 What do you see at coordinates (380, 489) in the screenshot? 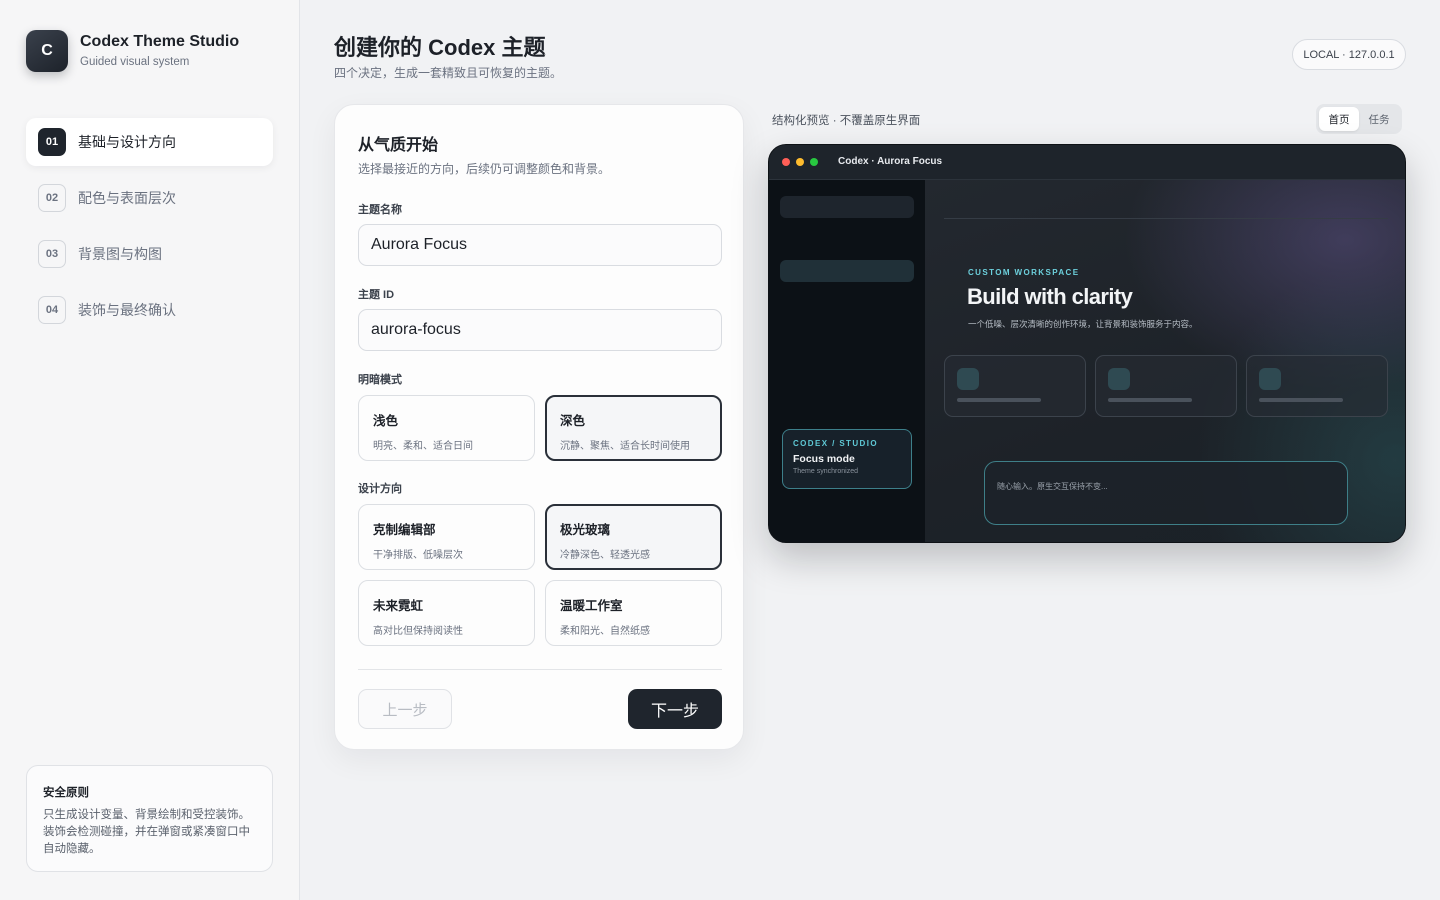
I see `direction-label: 设计方向` at bounding box center [380, 489].